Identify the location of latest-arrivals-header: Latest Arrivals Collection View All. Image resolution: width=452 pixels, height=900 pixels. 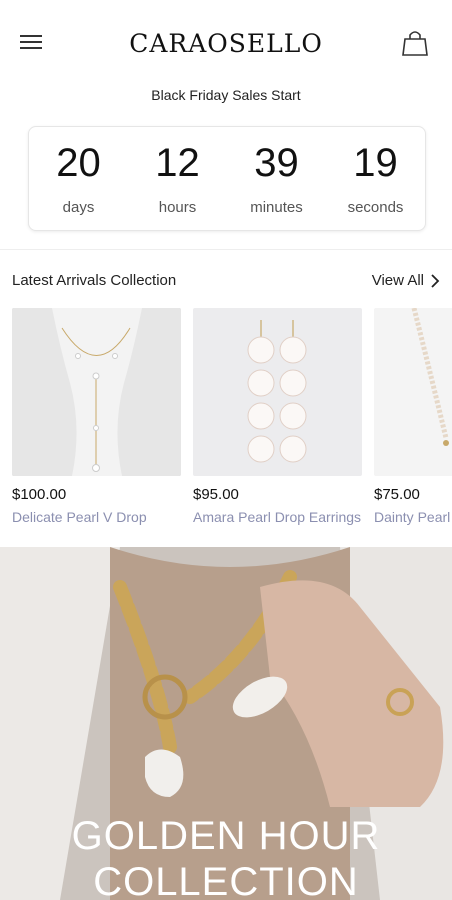
(226, 283).